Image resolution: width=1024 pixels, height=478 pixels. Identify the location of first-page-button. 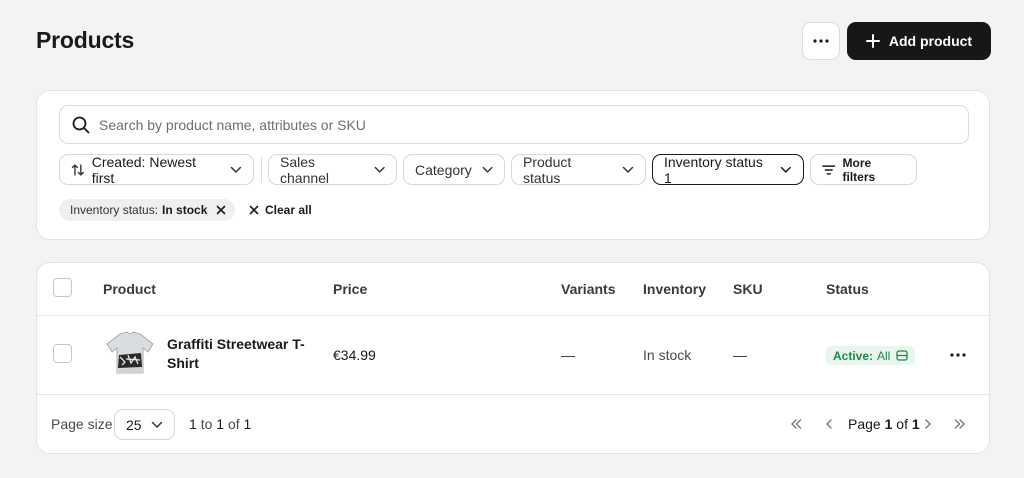
(796, 424).